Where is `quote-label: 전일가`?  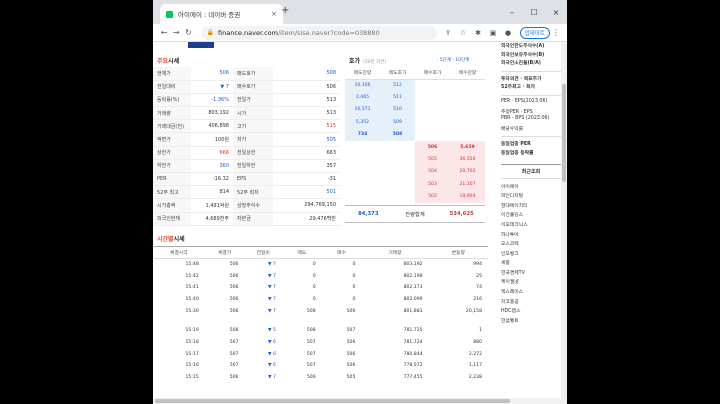 quote-label: 전일가 is located at coordinates (253, 100).